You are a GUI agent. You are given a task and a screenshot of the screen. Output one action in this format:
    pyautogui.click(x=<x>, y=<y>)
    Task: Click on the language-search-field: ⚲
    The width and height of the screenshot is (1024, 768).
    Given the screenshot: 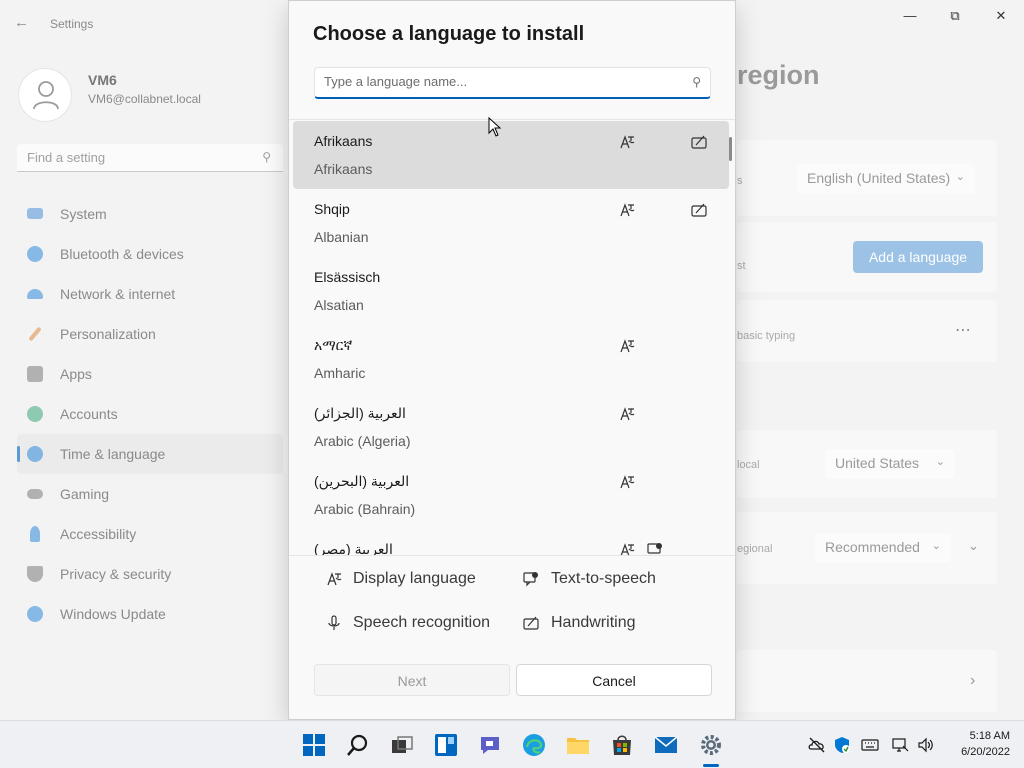 What is the action you would take?
    pyautogui.click(x=512, y=83)
    